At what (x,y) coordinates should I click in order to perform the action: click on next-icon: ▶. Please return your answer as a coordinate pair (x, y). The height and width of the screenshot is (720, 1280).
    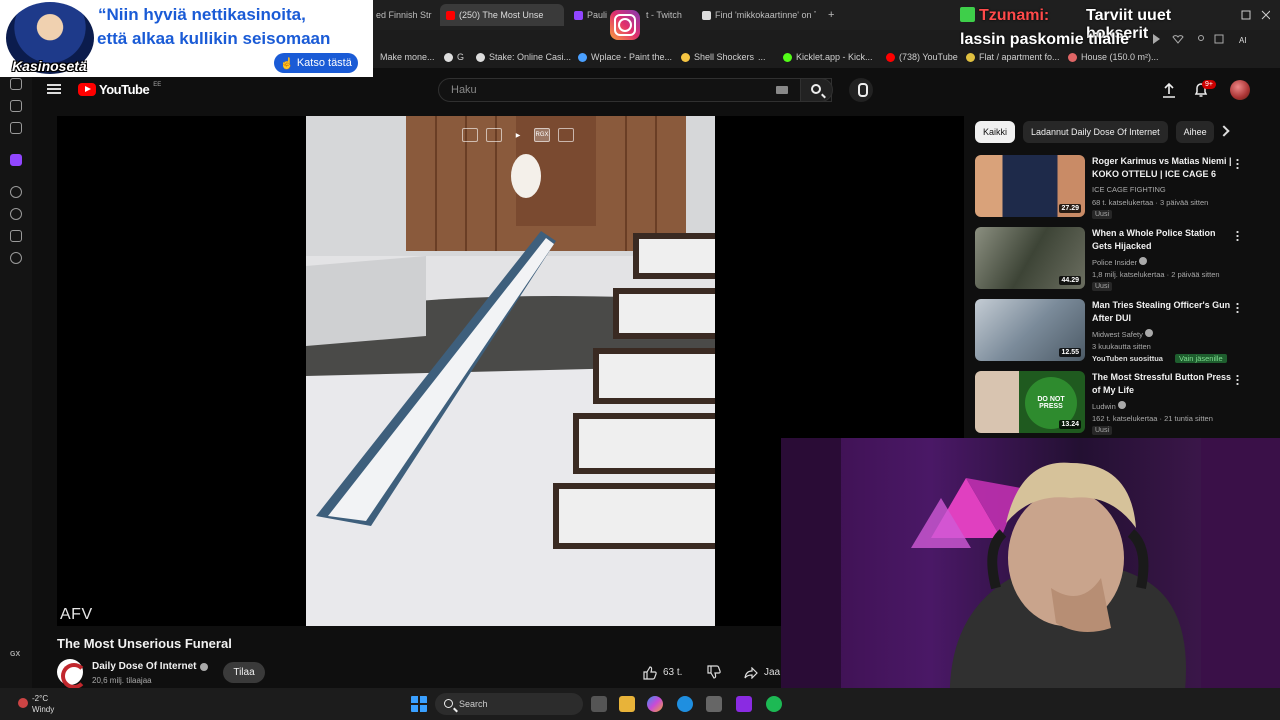
    Looking at the image, I should click on (518, 135).